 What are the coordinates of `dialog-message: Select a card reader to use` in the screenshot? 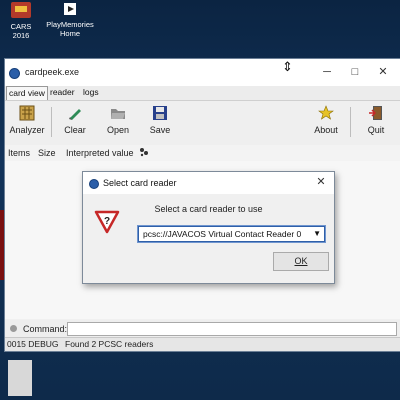 It's located at (208, 209).